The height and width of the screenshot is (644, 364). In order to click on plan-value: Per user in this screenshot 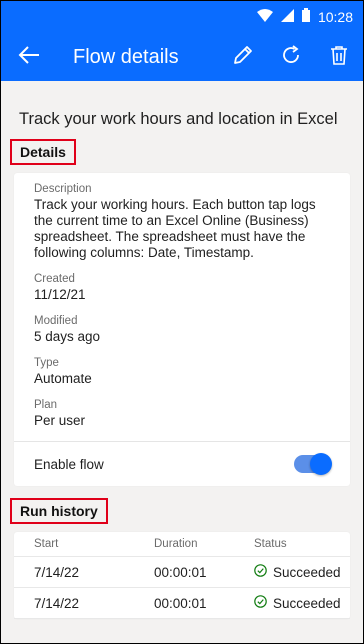, I will do `click(60, 420)`.